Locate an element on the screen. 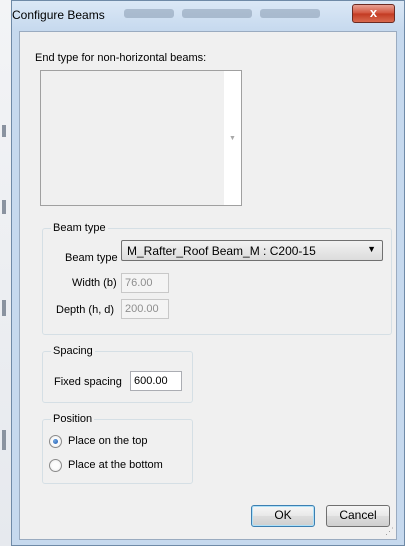  list-scrollbar: ▼ is located at coordinates (232, 138).